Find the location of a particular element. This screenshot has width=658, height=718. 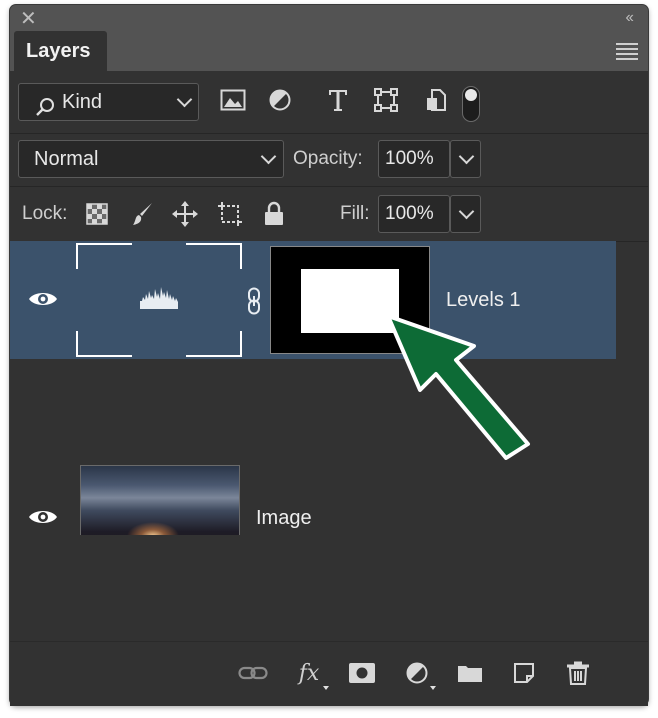

panel-top-strip: ✕ ‹‹ is located at coordinates (329, 18).